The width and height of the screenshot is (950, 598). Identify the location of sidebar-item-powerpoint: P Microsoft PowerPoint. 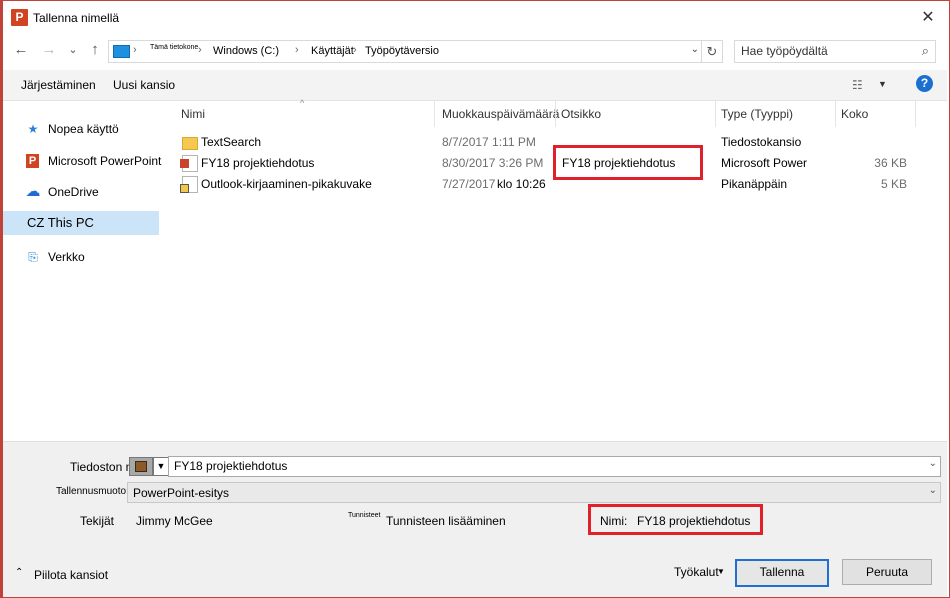
(82, 161).